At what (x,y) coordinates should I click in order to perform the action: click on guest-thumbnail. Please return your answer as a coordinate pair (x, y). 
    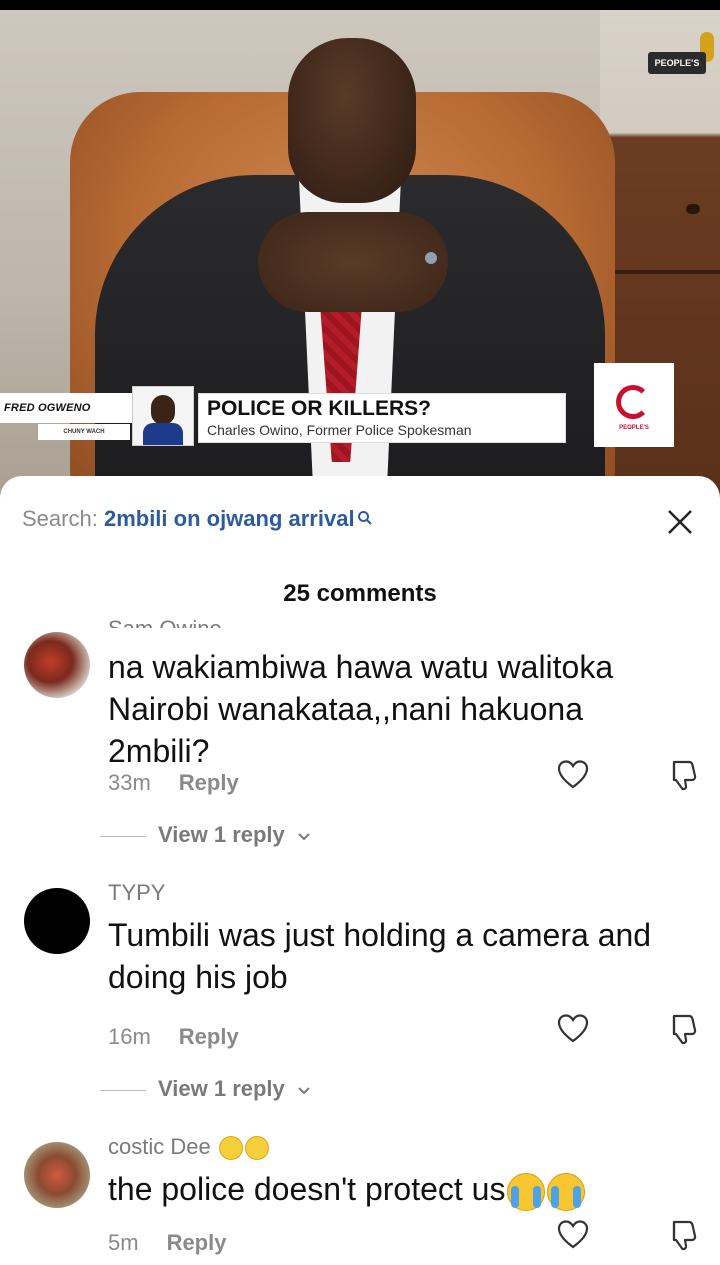
    Looking at the image, I should click on (163, 416).